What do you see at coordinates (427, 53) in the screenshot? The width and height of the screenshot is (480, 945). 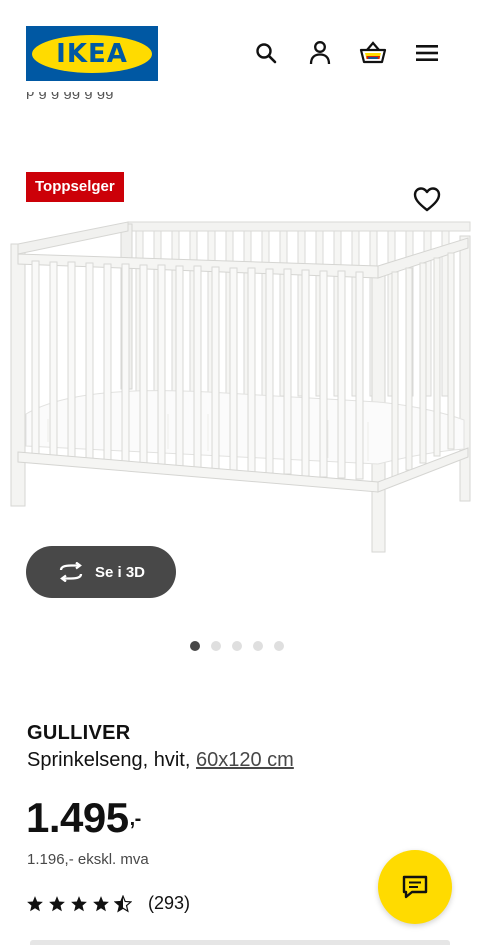 I see `menu-icon` at bounding box center [427, 53].